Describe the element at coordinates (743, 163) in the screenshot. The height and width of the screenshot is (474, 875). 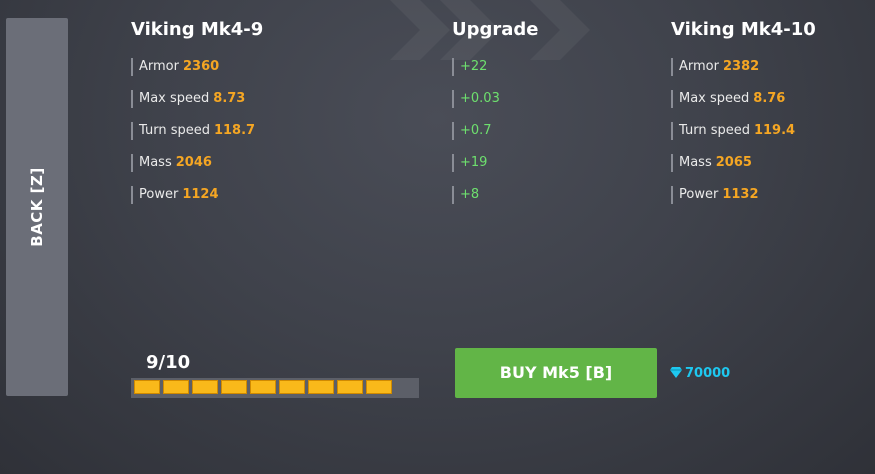
I see `next-stat-mass: Mass 2065` at that location.